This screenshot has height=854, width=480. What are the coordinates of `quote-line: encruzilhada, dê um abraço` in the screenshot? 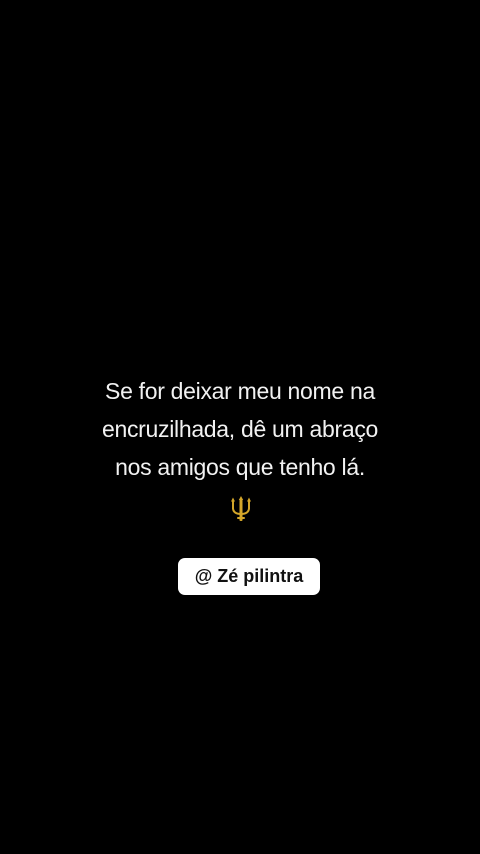 It's located at (240, 429).